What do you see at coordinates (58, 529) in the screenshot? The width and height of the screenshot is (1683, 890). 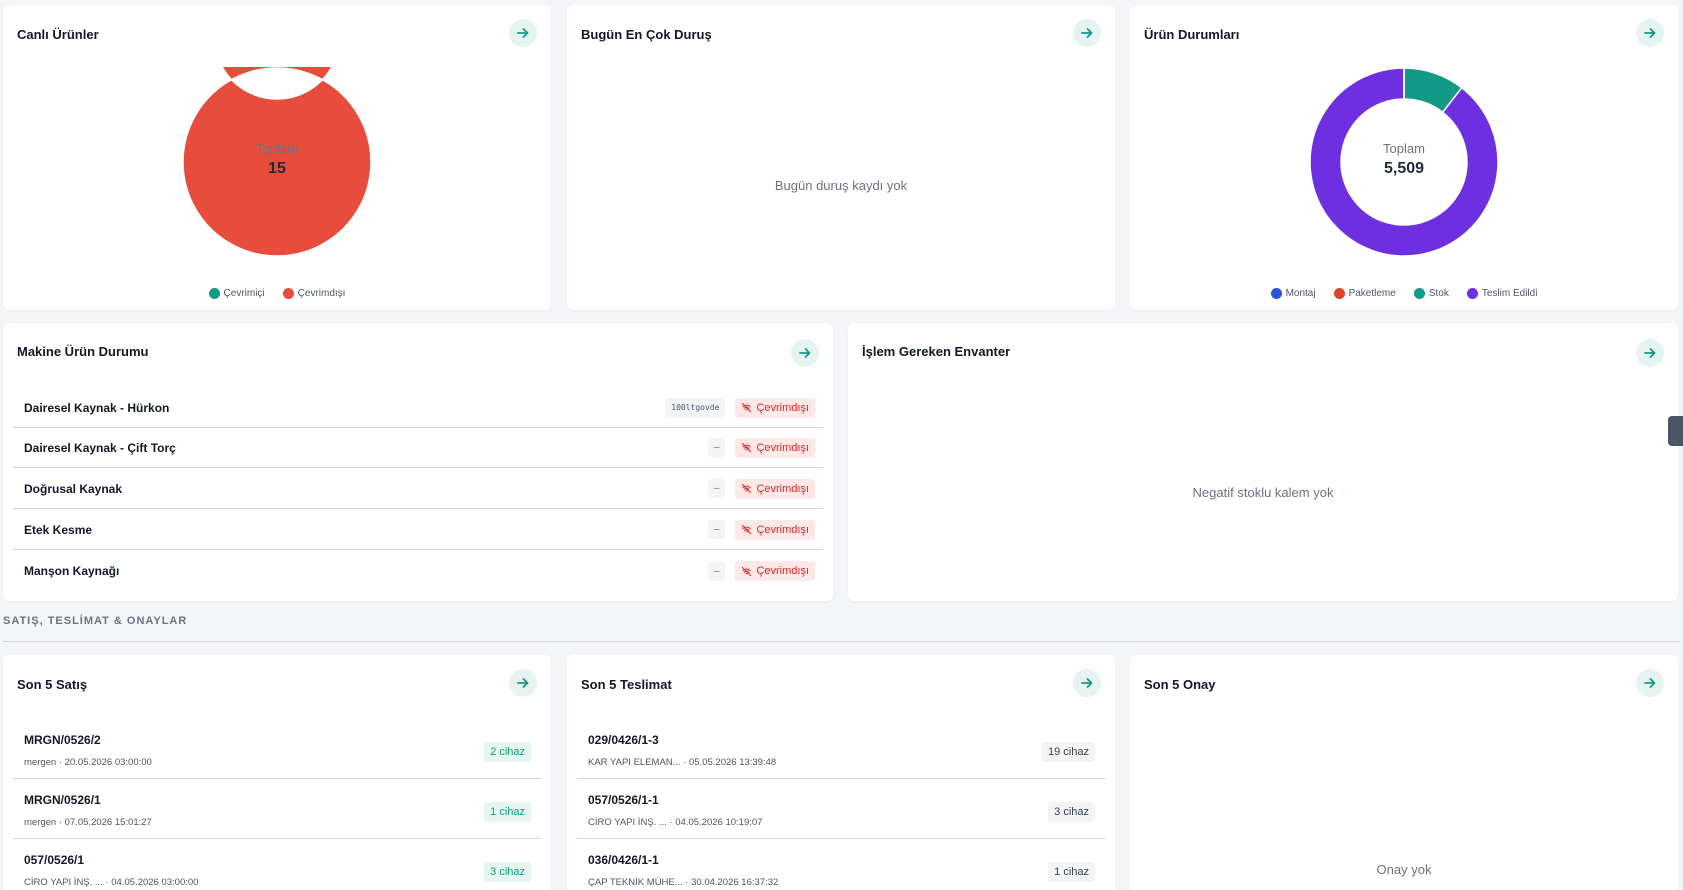 I see `machine-name: Etek Kesme` at bounding box center [58, 529].